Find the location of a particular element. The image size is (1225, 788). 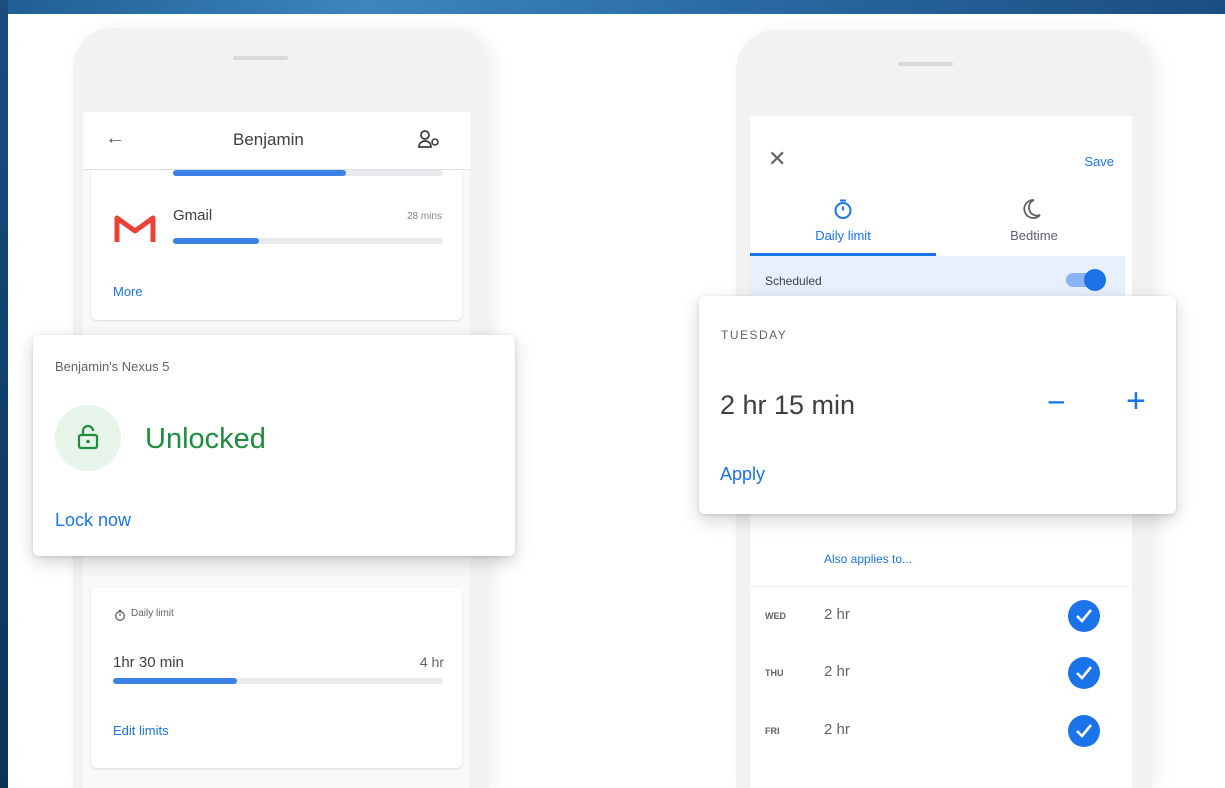

gmail-label: Gmail is located at coordinates (193, 215).